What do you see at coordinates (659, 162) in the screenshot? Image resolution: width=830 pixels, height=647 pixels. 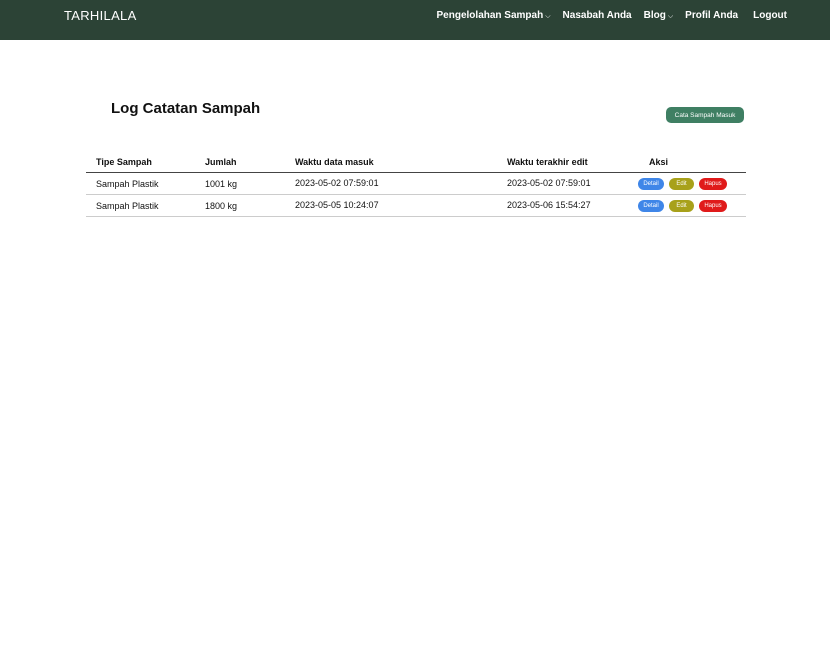 I see `column-header-aksi: Aksi` at bounding box center [659, 162].